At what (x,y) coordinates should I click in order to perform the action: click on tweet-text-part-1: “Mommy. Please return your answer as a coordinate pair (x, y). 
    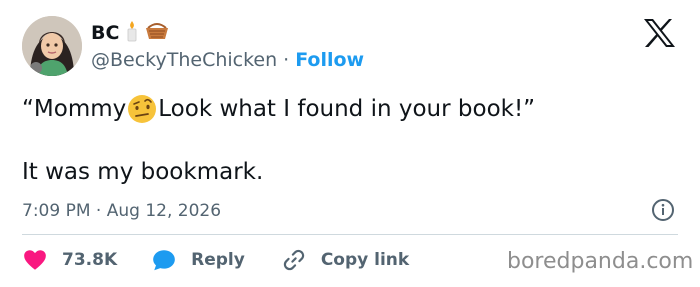
    Looking at the image, I should click on (74, 109).